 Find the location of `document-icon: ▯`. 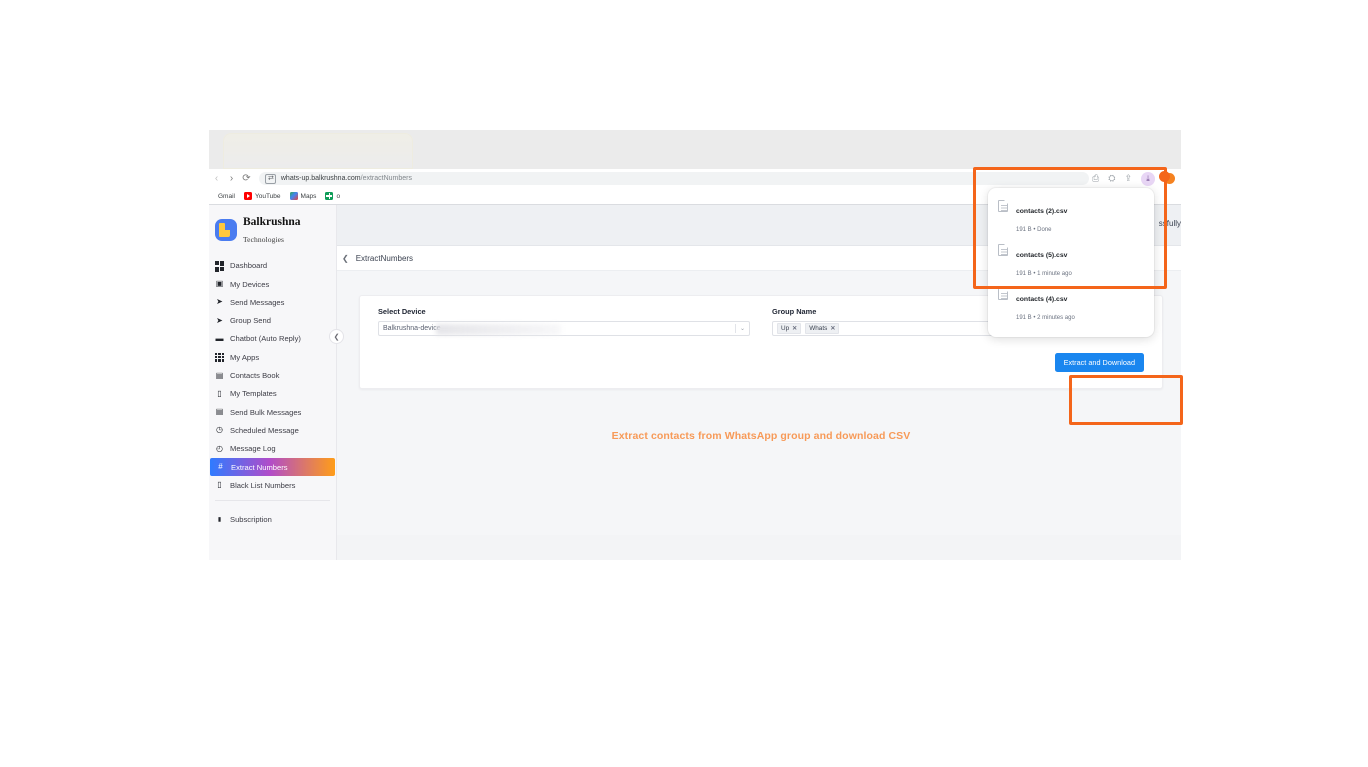

document-icon: ▯ is located at coordinates (219, 393).